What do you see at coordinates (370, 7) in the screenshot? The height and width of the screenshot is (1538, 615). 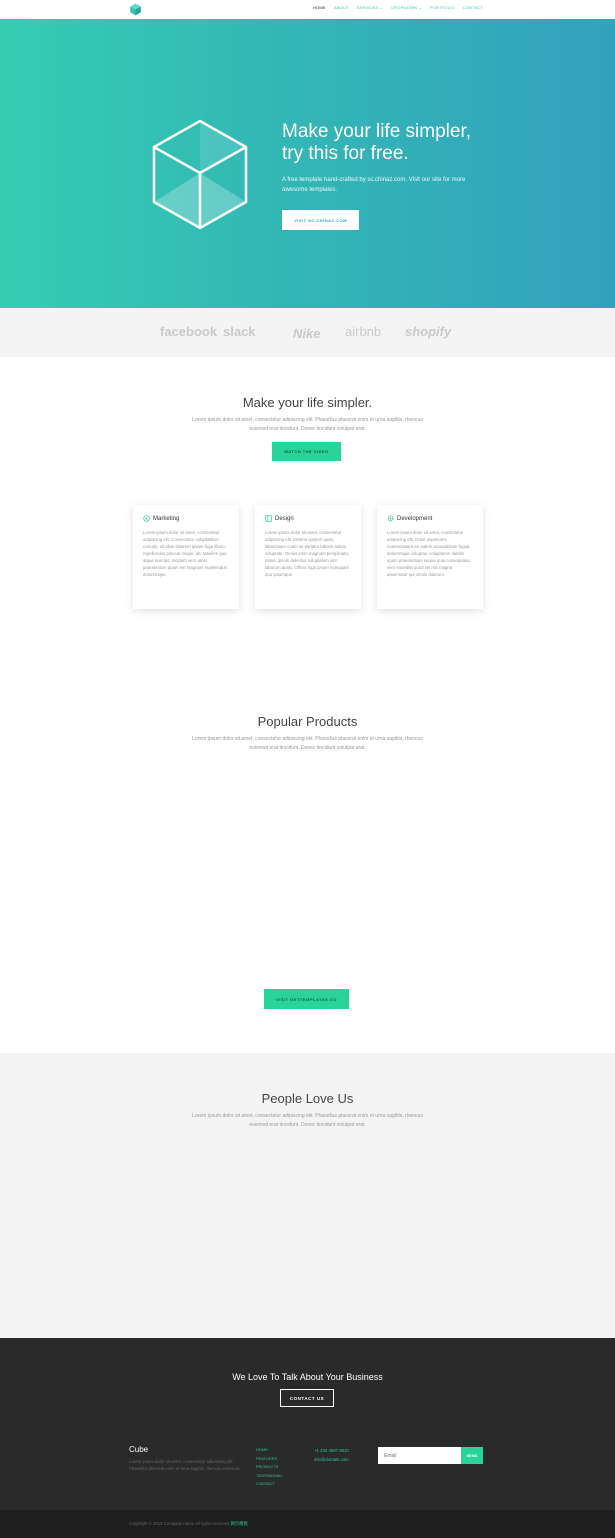 I see `nav-services: SERVICES ⌄` at bounding box center [370, 7].